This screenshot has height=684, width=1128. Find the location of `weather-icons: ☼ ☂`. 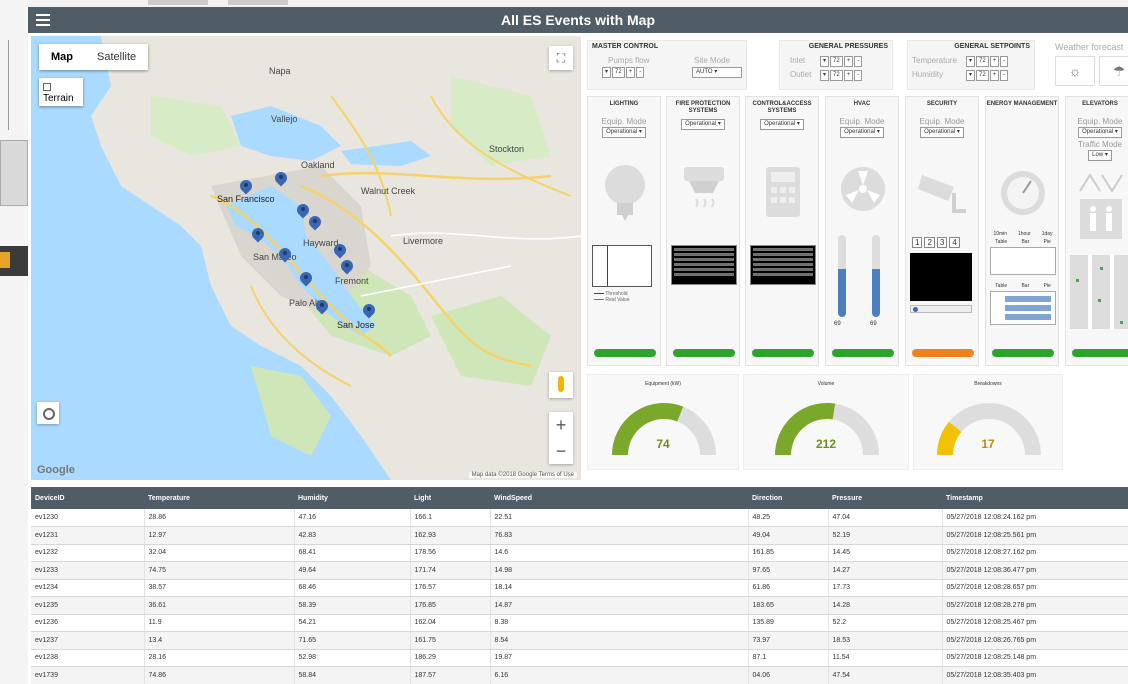

weather-icons: ☼ ☂ is located at coordinates (1091, 71).